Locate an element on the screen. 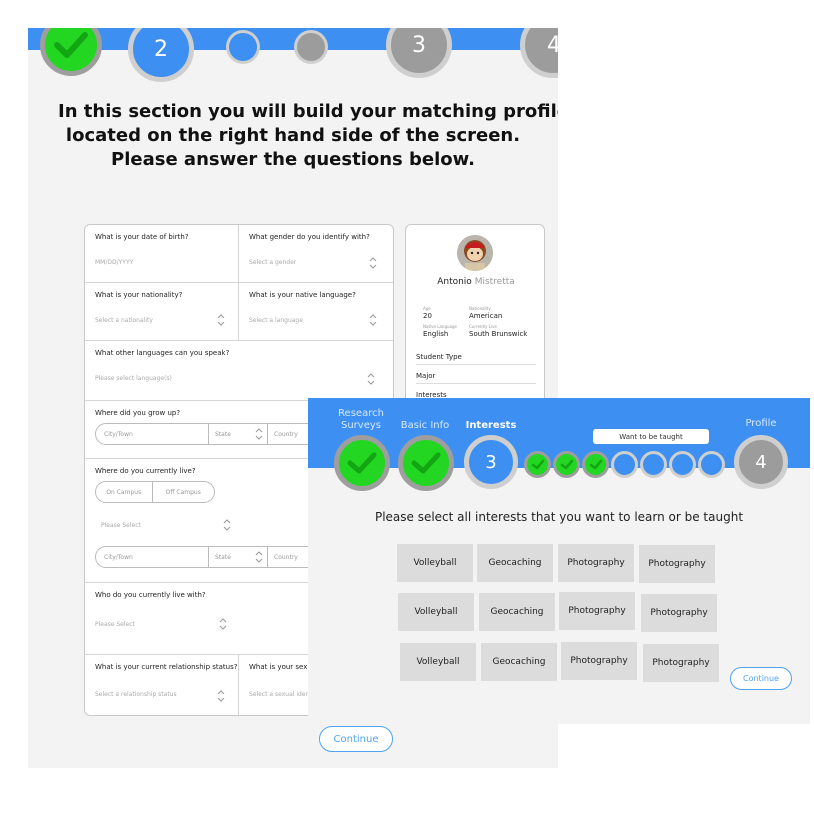 This screenshot has height=824, width=814. step-4-number: 4 is located at coordinates (761, 462).